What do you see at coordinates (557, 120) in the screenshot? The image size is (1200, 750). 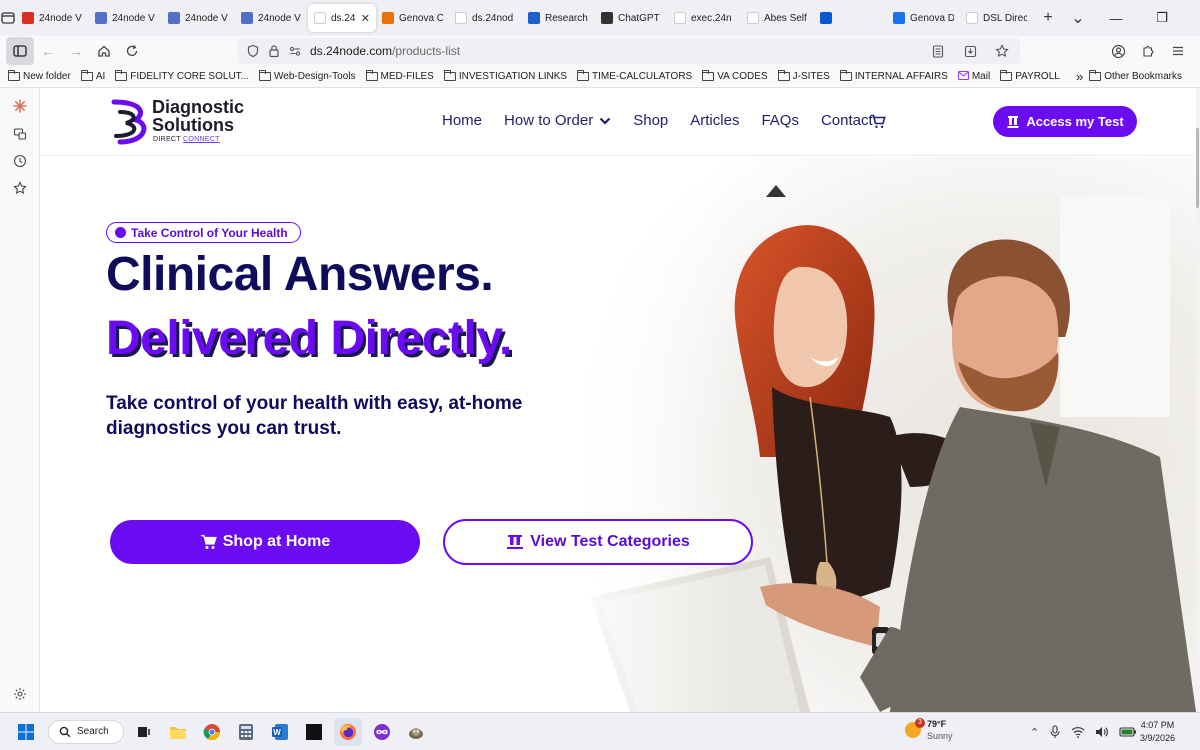 I see `nav-how-to-order: How to Order` at bounding box center [557, 120].